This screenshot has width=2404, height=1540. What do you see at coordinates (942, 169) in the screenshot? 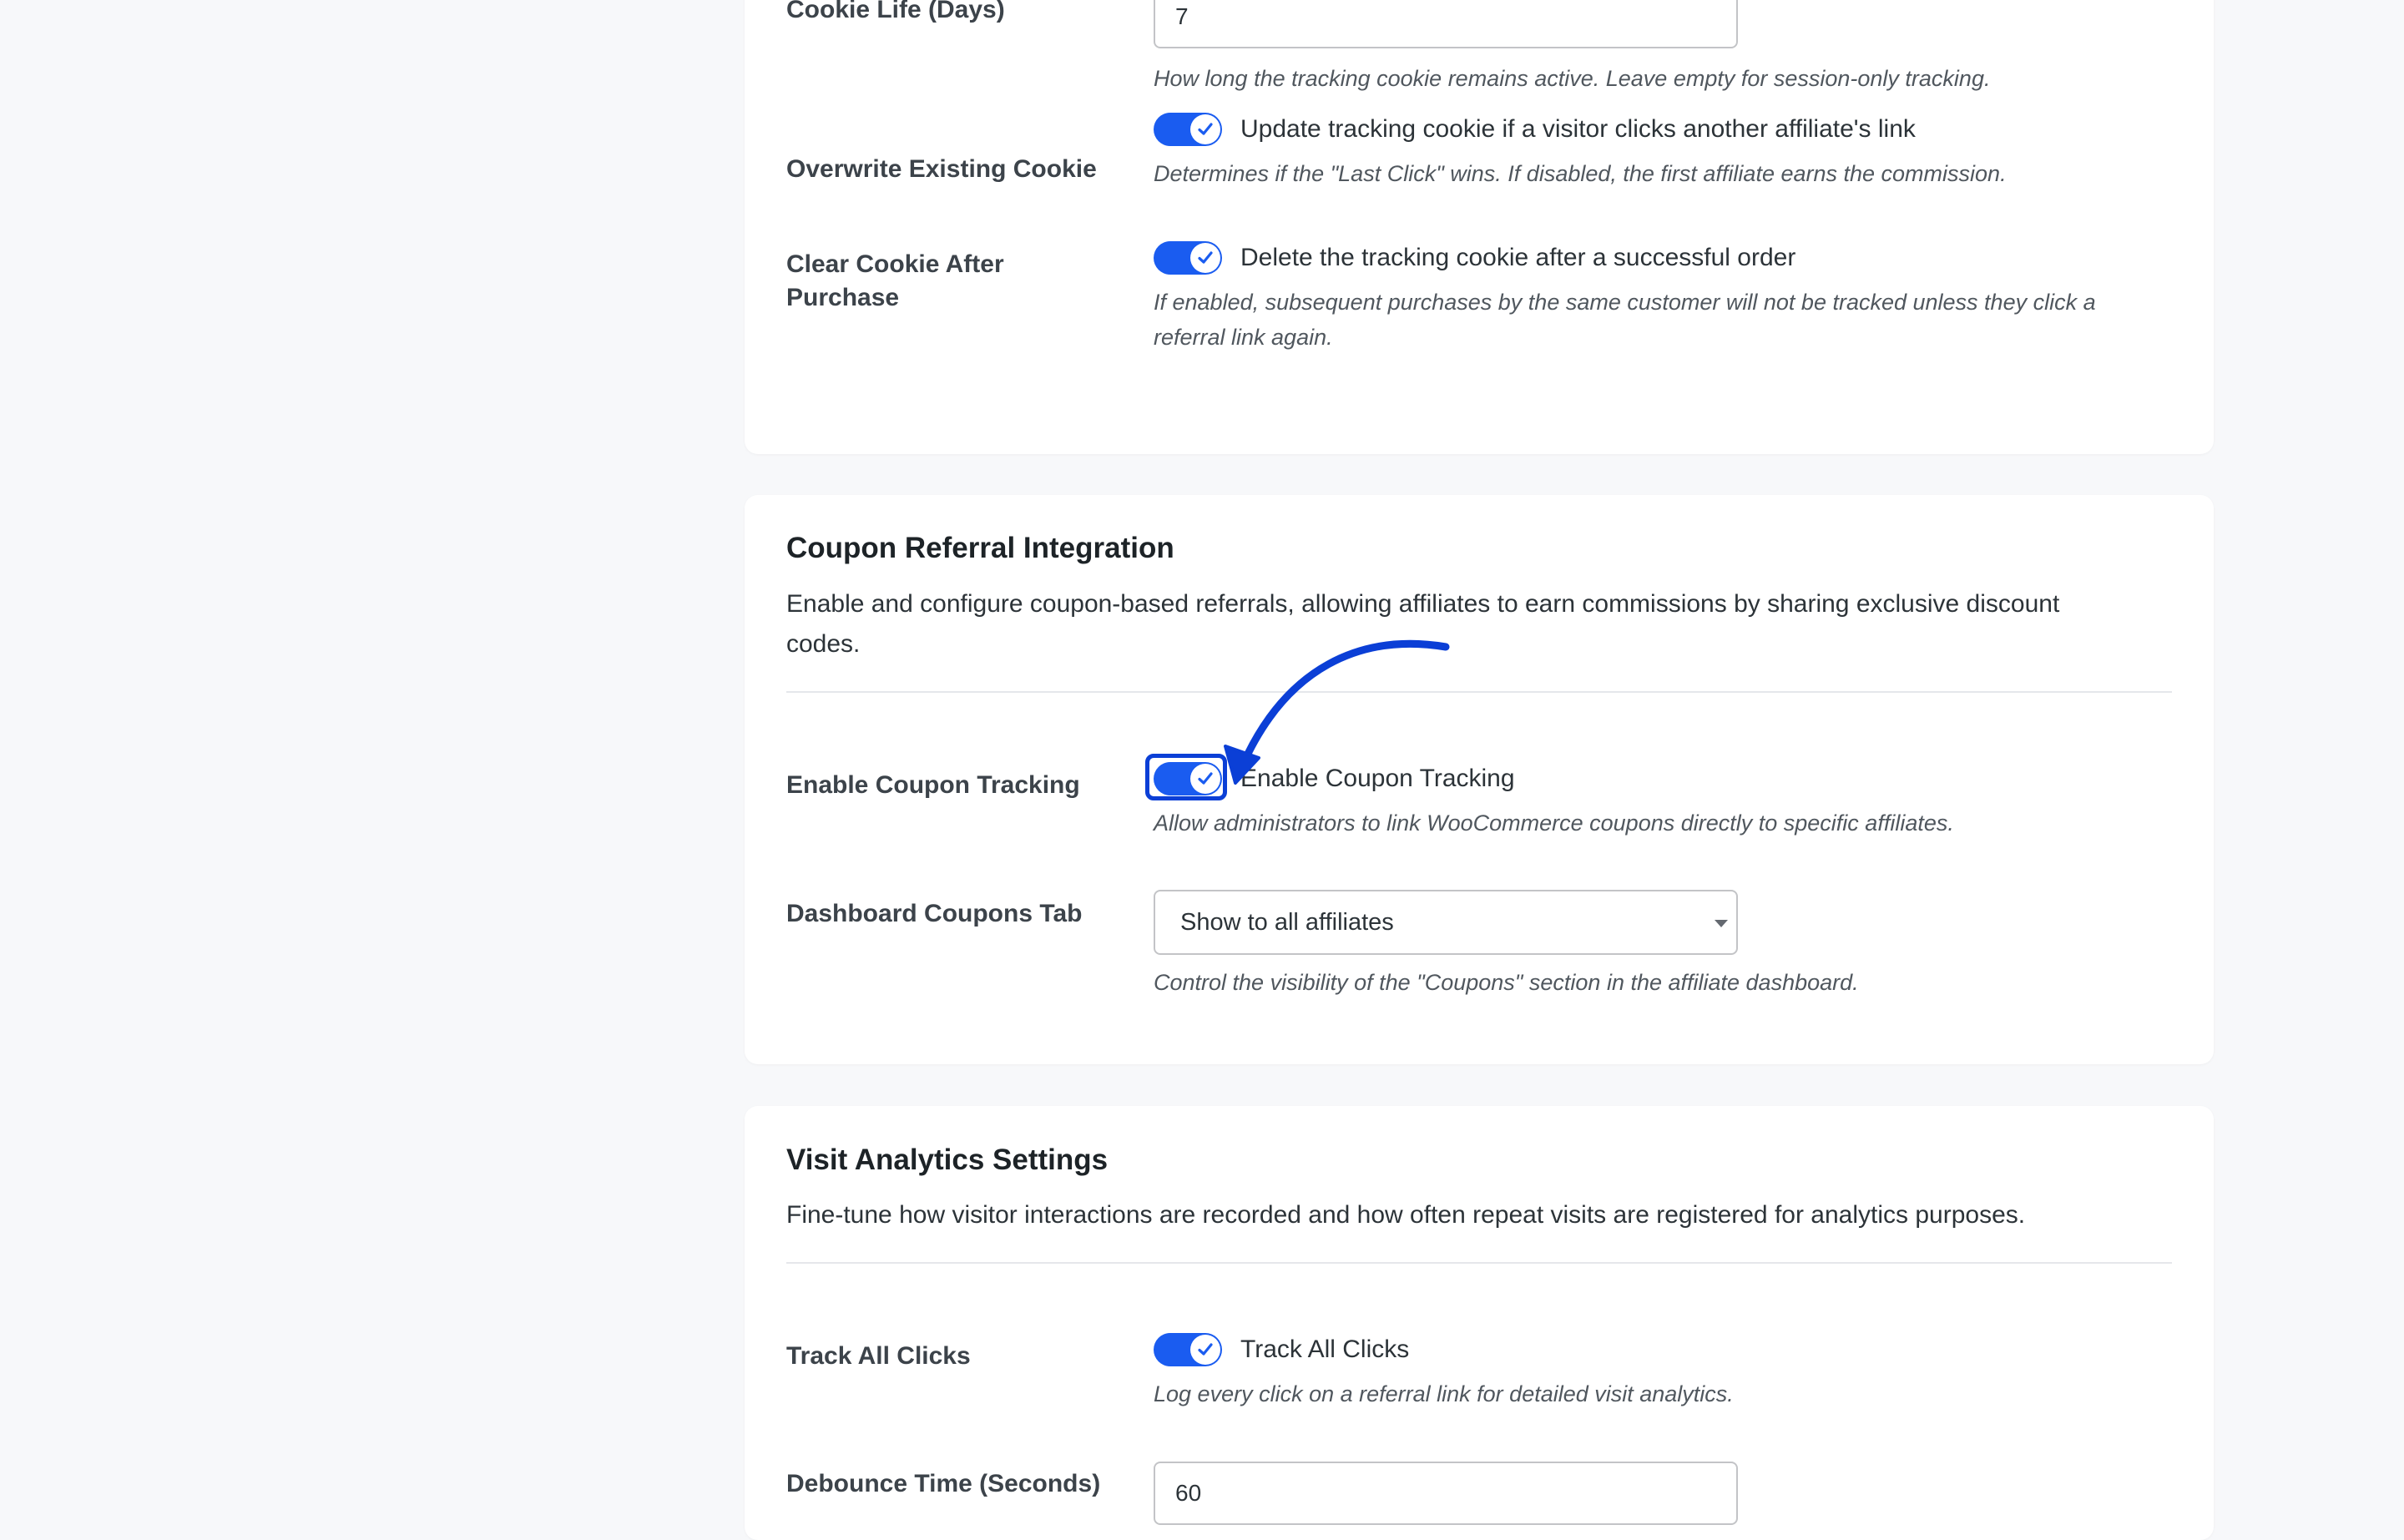
I see `overwrite-cookie-label: Overwrite Existing Cookie` at bounding box center [942, 169].